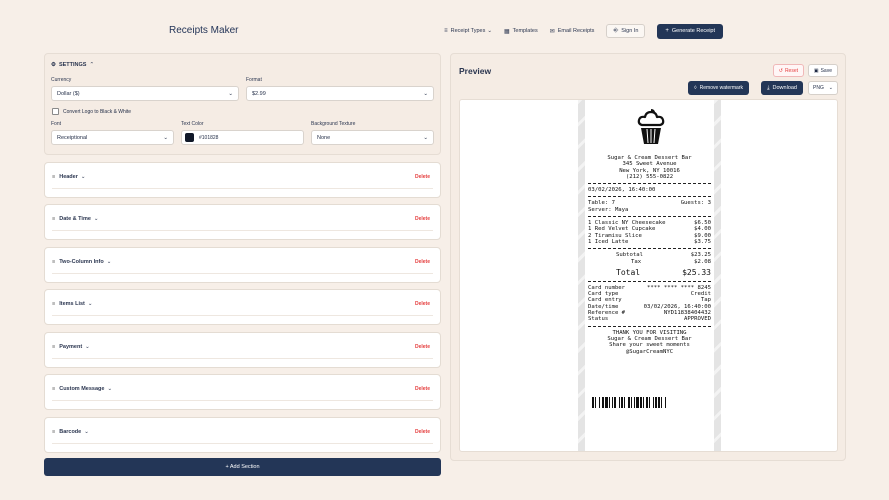 The height and width of the screenshot is (500, 889). I want to click on section-toggle: ≡ Header ⌄, so click(68, 177).